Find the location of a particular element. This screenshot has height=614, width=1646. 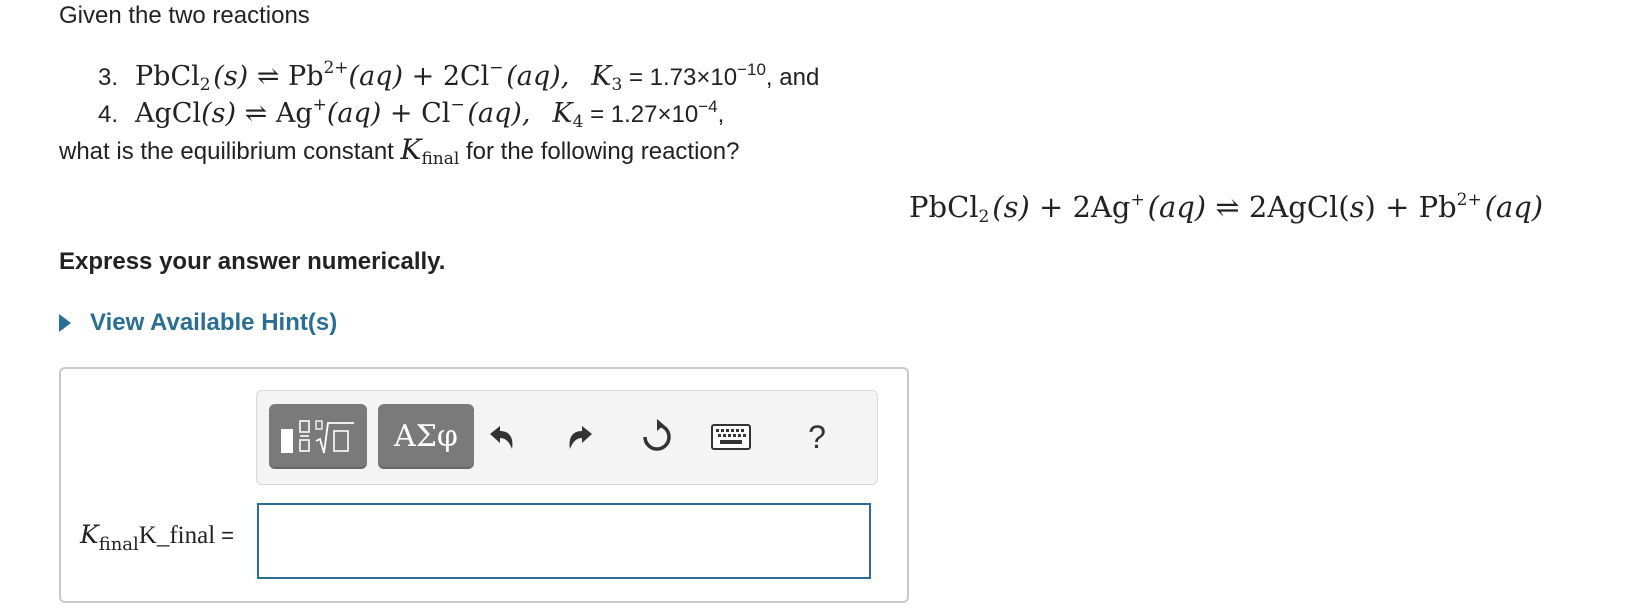

redo-icon is located at coordinates (580, 437).